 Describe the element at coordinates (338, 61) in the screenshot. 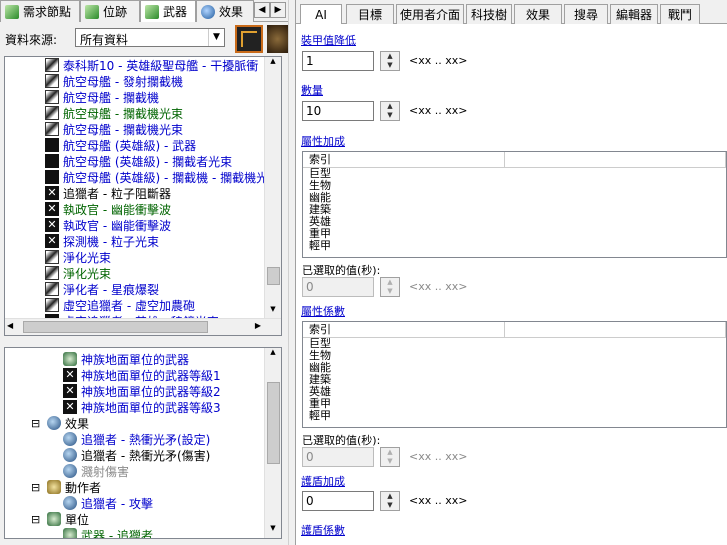

I see `armor-reduction-field: 1` at that location.